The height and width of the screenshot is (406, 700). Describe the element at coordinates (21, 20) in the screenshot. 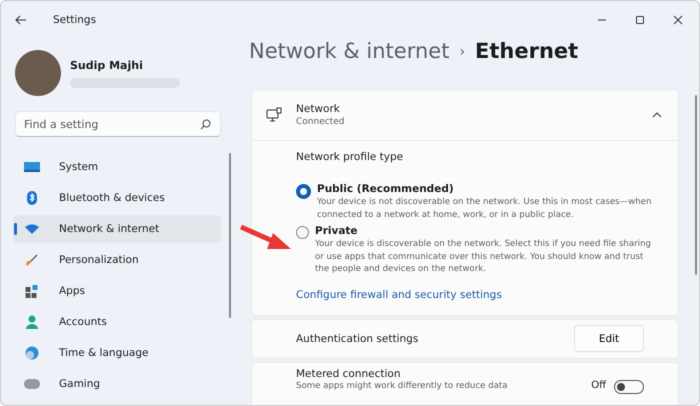

I see `back-arrow-icon` at that location.